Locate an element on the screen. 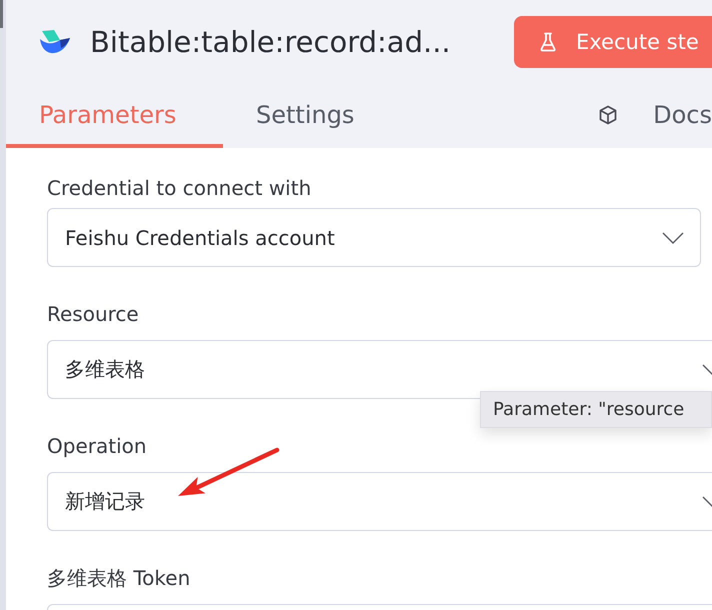 The height and width of the screenshot is (610, 712). field-label: Resource is located at coordinates (93, 314).